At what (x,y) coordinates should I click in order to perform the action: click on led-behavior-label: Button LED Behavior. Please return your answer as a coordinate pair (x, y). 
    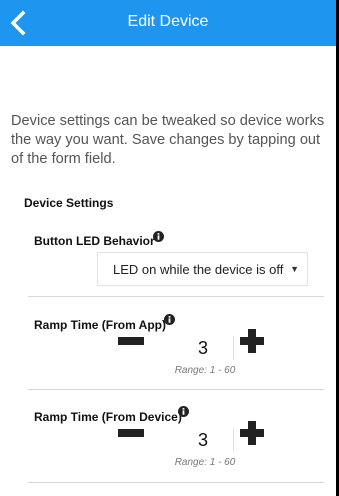
    Looking at the image, I should click on (94, 241).